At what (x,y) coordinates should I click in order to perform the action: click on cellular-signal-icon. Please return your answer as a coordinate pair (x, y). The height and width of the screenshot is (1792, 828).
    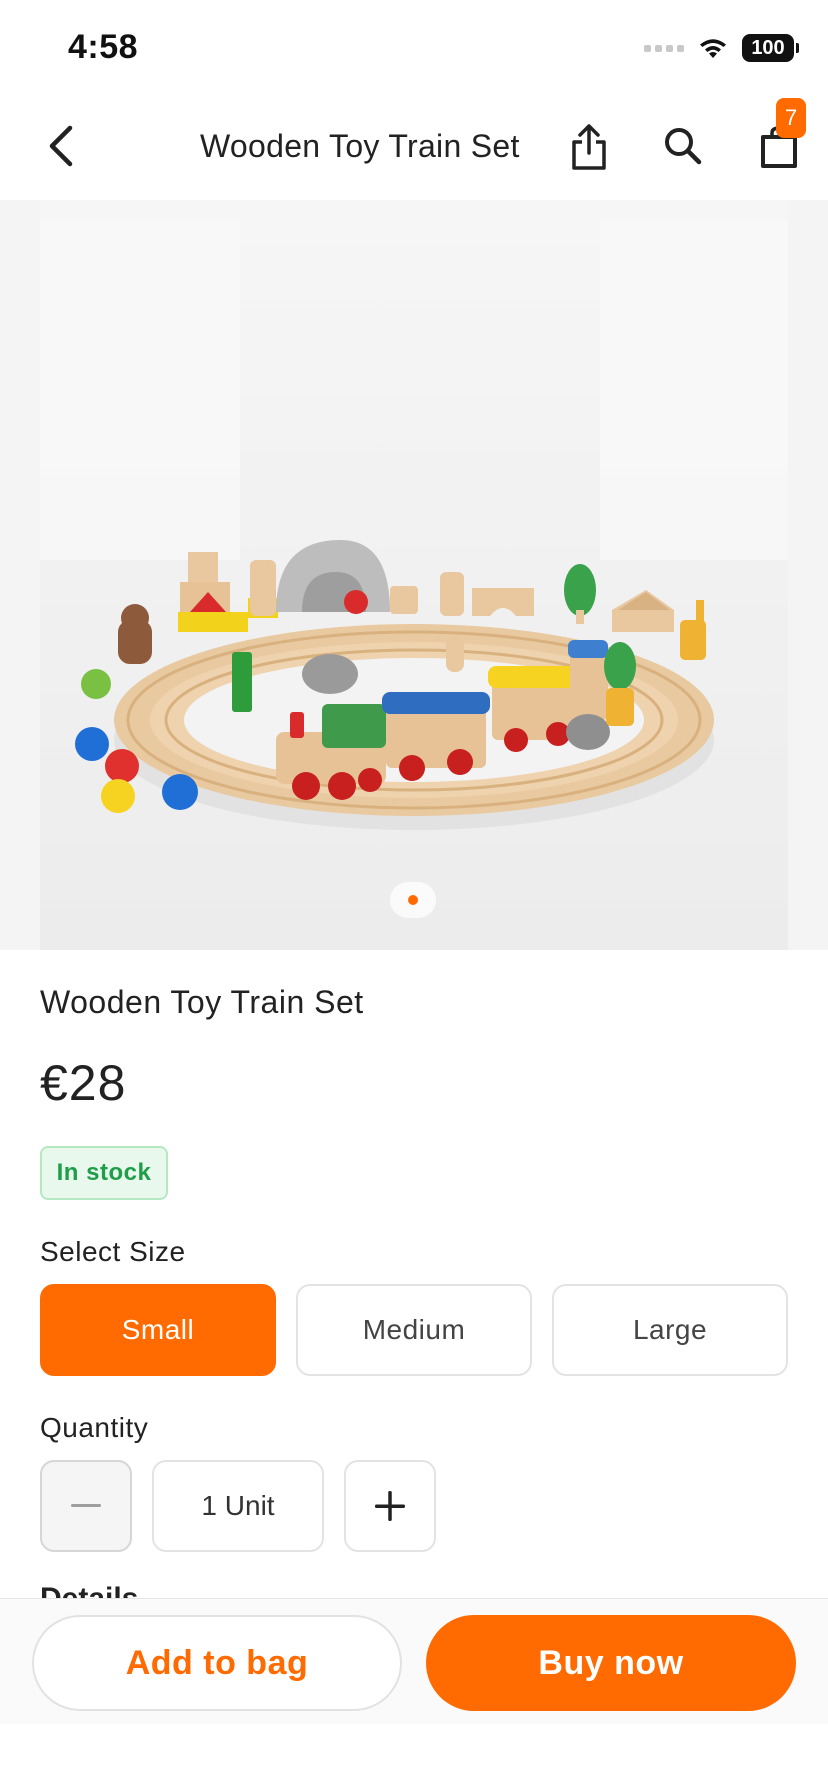
    Looking at the image, I should click on (664, 48).